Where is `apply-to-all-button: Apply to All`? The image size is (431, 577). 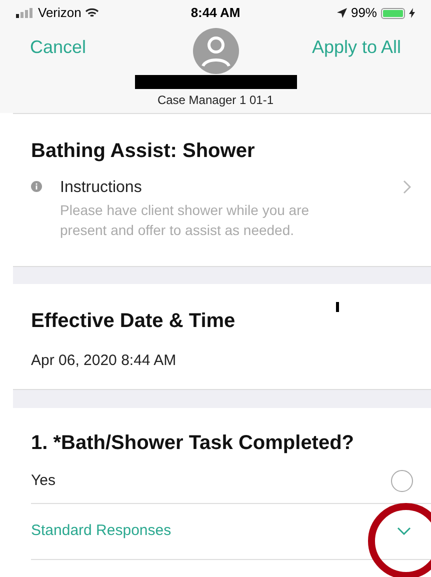
apply-to-all-button: Apply to All is located at coordinates (356, 47).